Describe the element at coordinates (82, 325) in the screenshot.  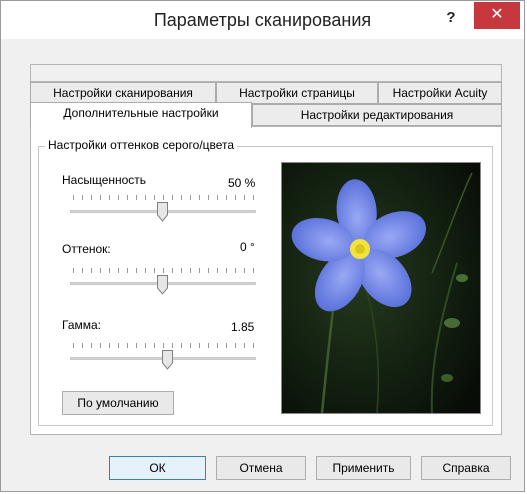
I see `gamma-label: Гамма:` at that location.